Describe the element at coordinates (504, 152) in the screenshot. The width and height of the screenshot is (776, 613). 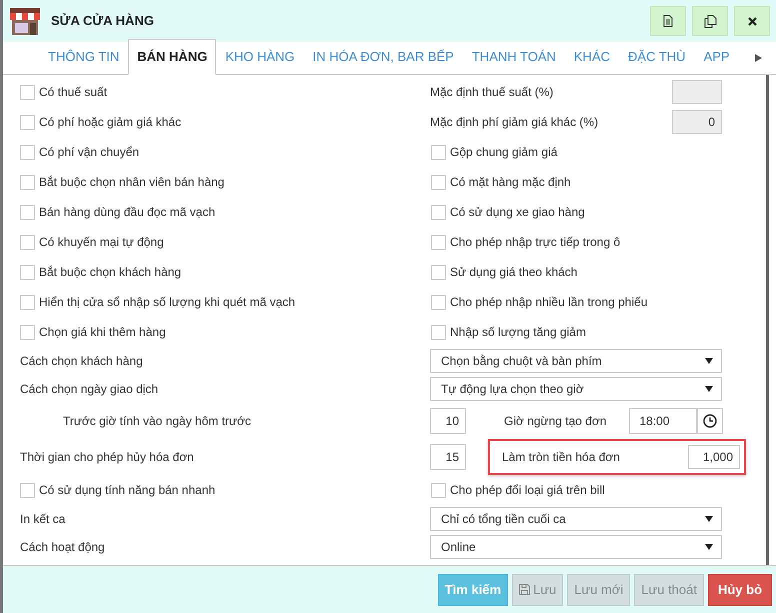
I see `checkbox-label: Gộp chung giảm giá` at that location.